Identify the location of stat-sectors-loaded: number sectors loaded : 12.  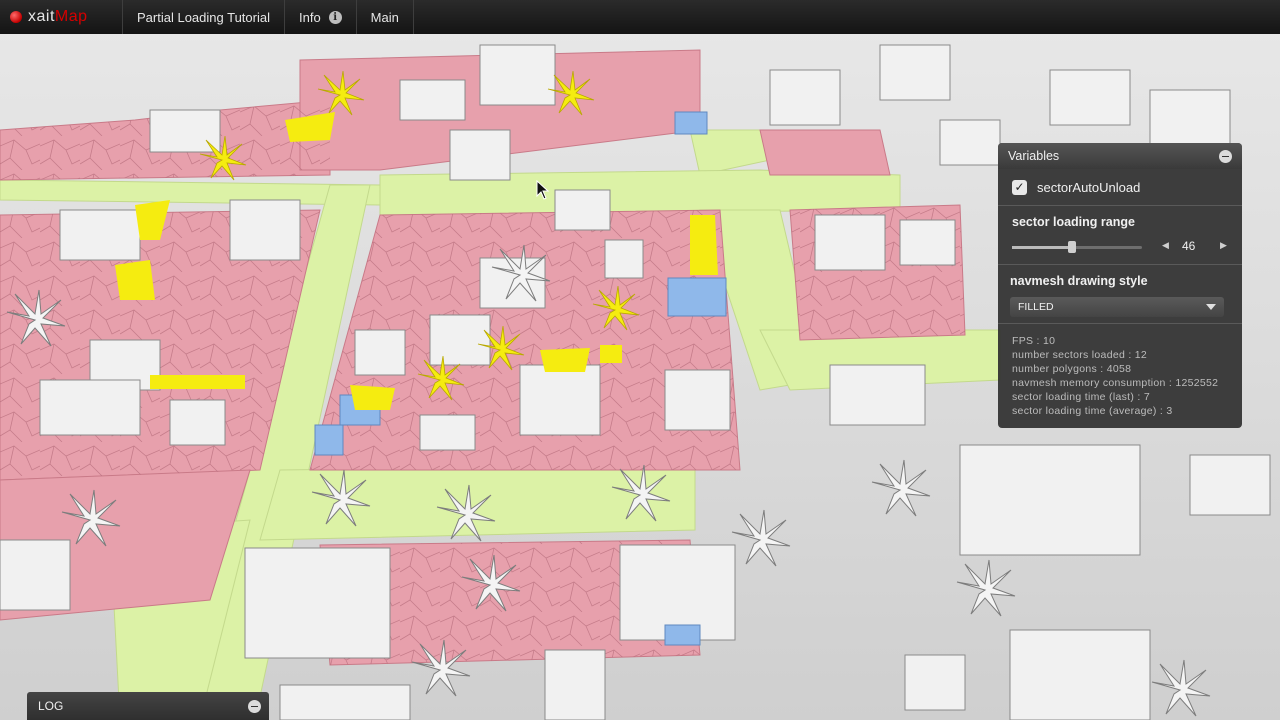
(1080, 355).